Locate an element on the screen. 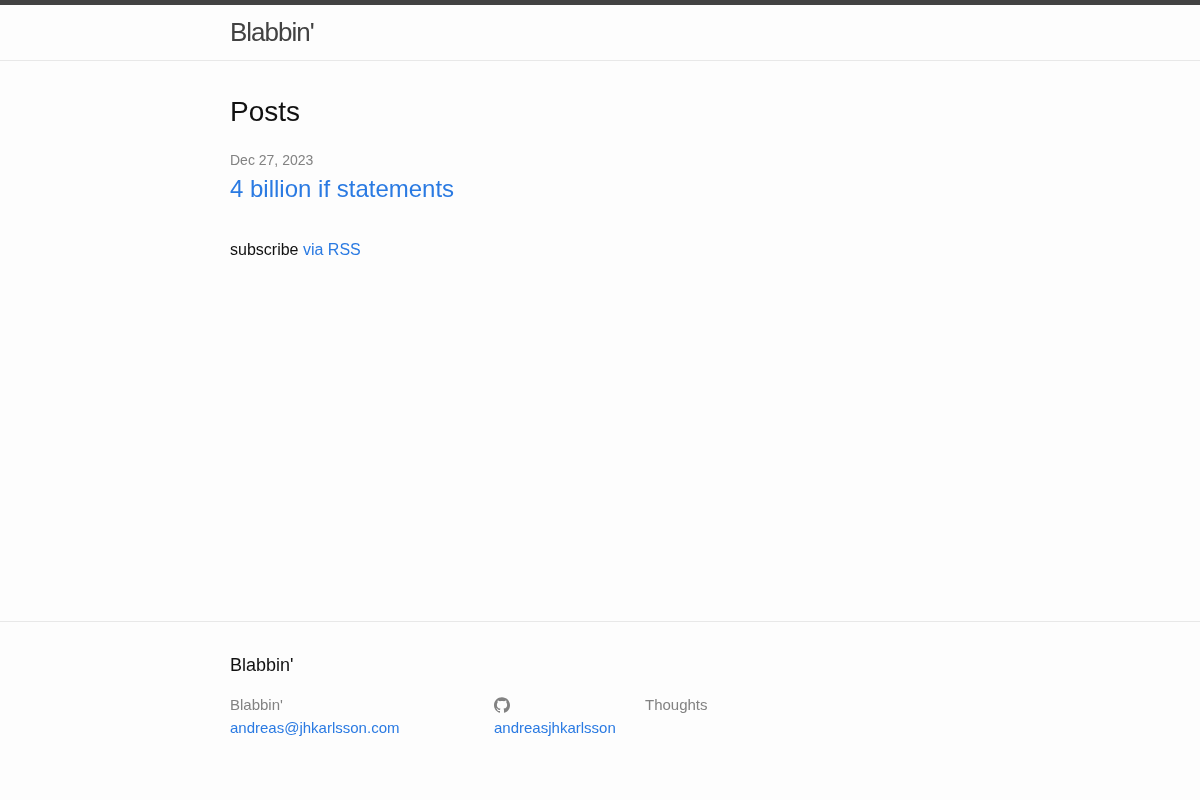 This screenshot has width=1200, height=800. site-description: Thoughts is located at coordinates (676, 705).